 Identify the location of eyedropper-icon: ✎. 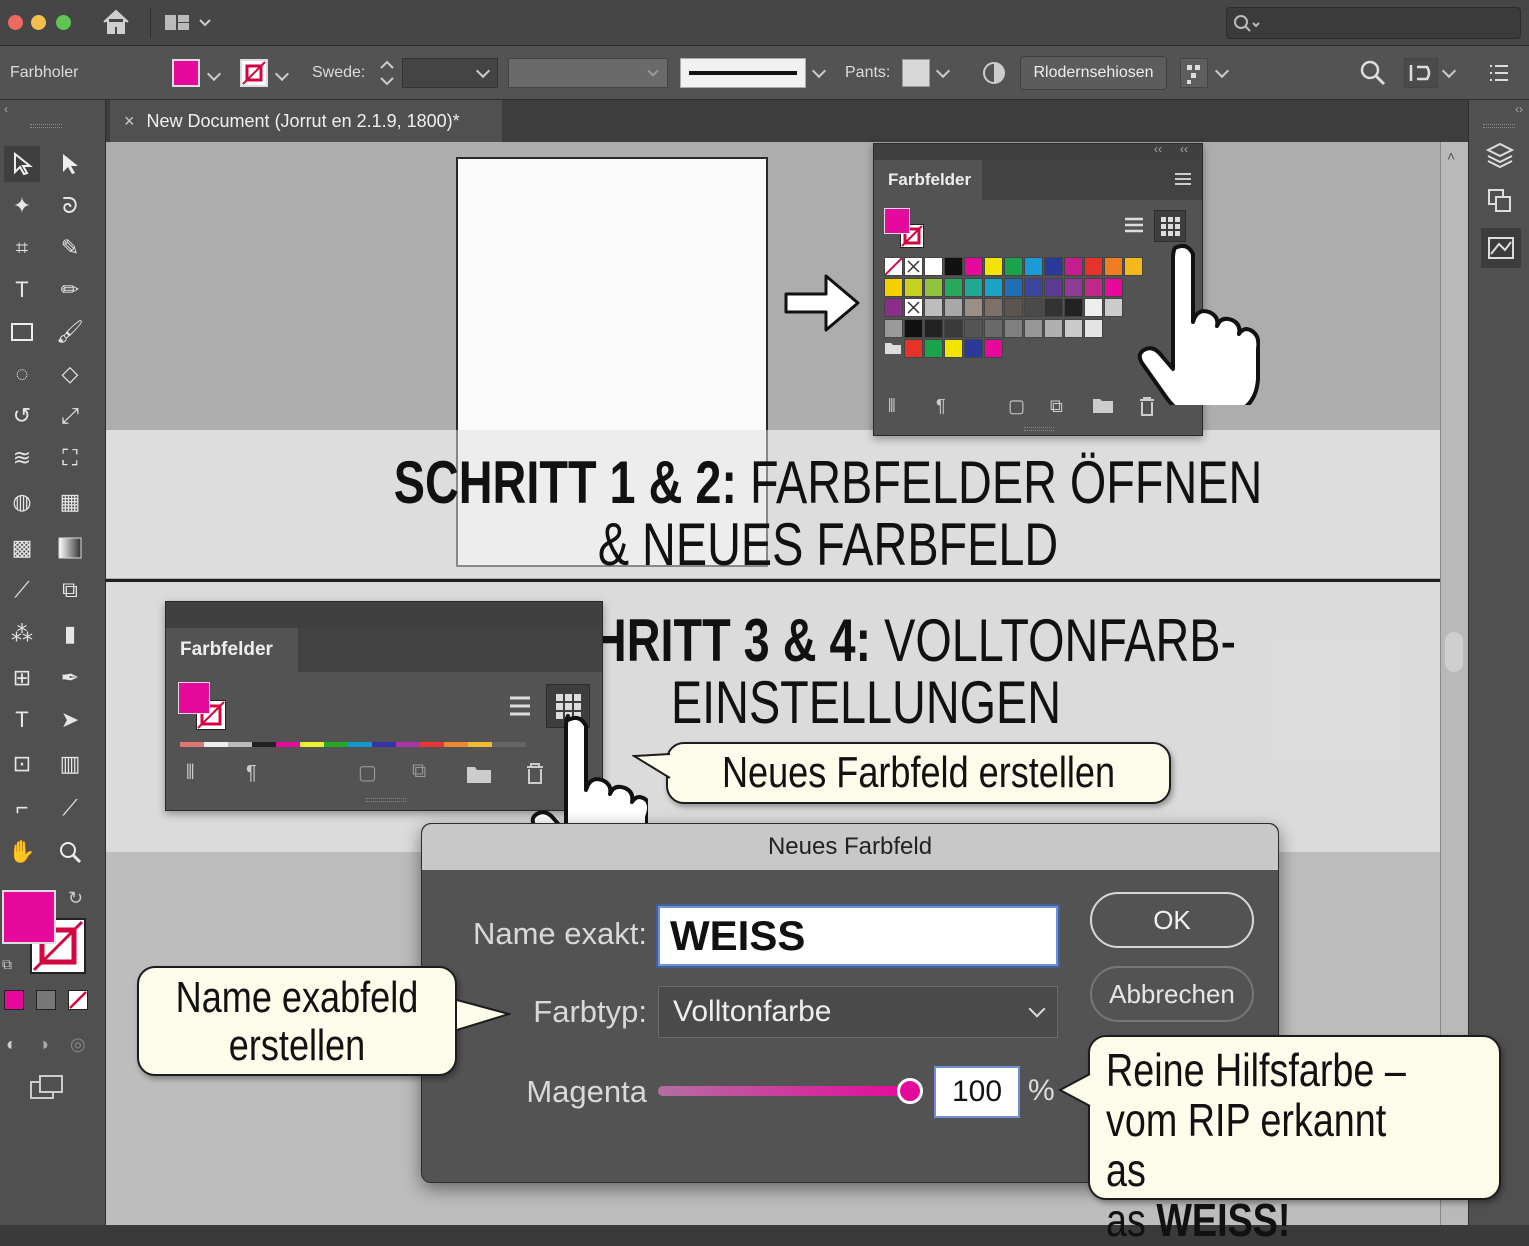
(70, 248).